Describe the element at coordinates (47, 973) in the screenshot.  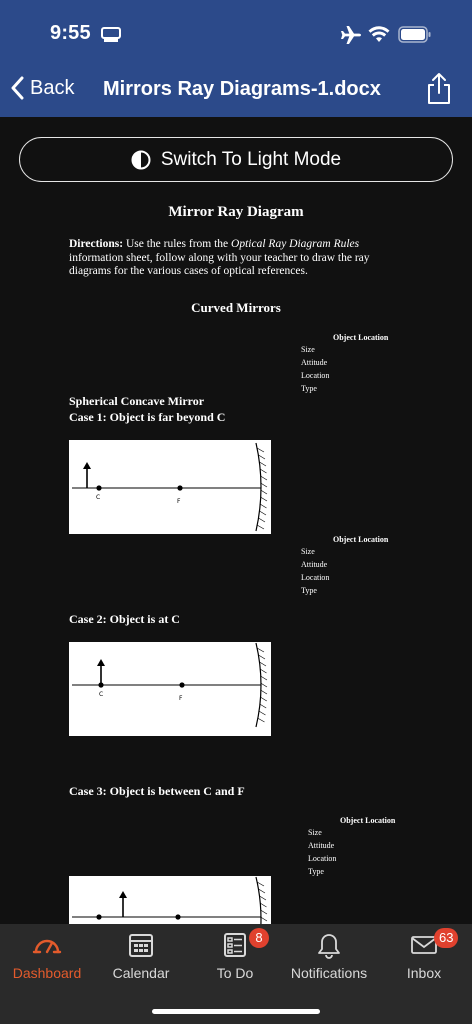
I see `tab-dashboard-label: Dashboard` at that location.